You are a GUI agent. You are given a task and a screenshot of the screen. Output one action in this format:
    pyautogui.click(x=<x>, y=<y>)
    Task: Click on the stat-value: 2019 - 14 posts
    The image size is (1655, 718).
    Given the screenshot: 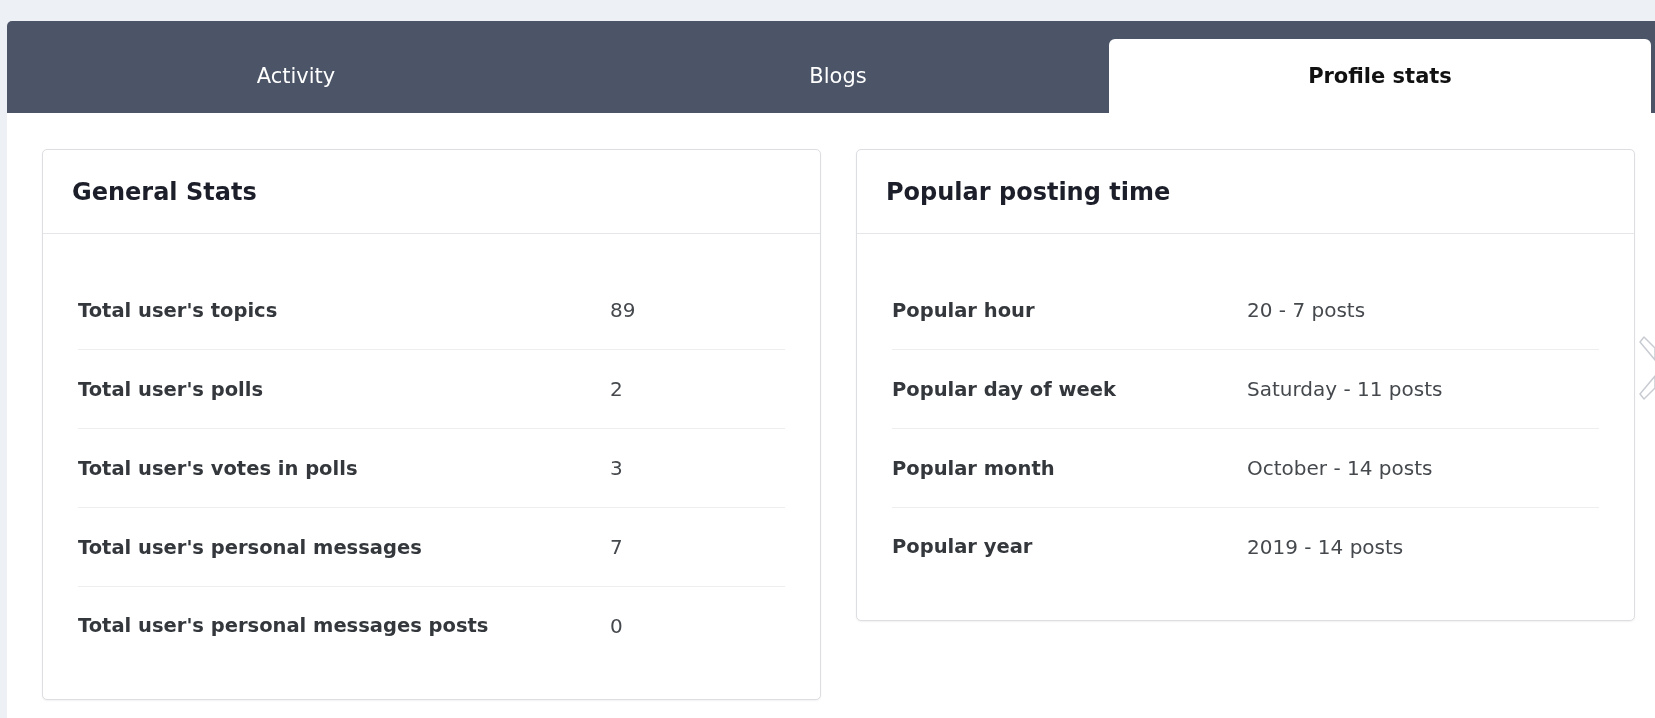 What is the action you would take?
    pyautogui.click(x=1325, y=546)
    